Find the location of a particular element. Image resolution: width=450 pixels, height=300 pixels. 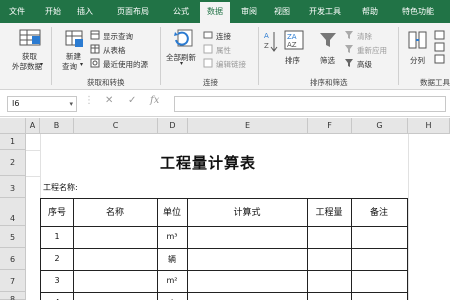

from-table-label: 从表格 is located at coordinates (114, 50).